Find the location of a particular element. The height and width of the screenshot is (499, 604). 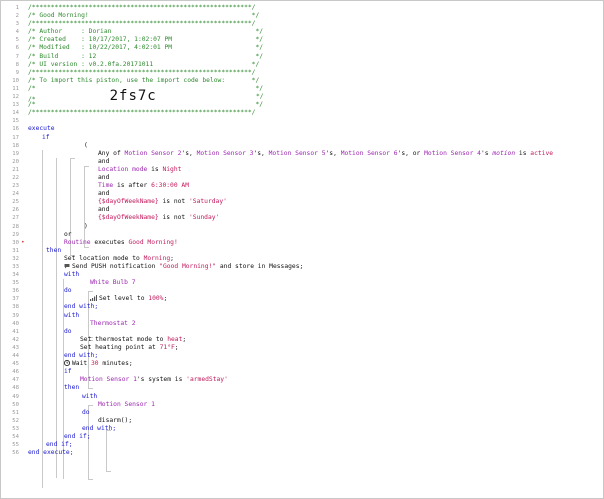

if-line: if is located at coordinates (313, 138).